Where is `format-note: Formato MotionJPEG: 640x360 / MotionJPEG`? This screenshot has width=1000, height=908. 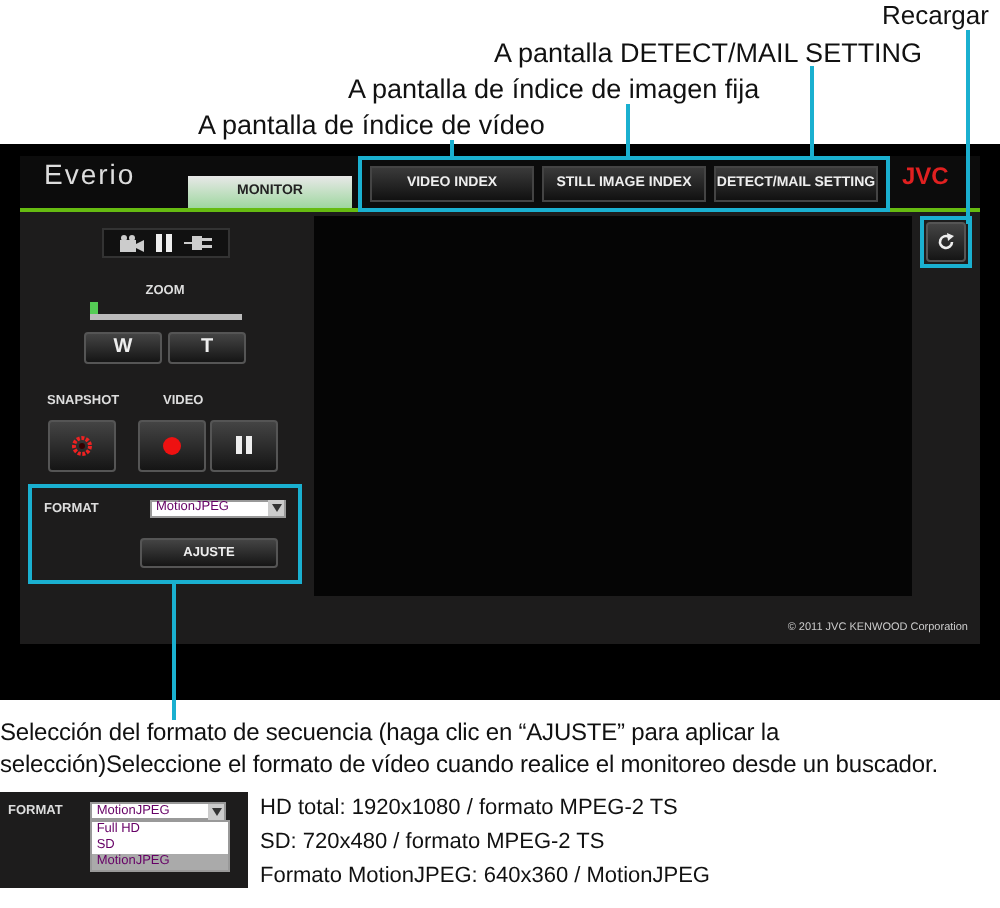
format-note: Formato MotionJPEG: 640x360 / MotionJPEG is located at coordinates (485, 877).